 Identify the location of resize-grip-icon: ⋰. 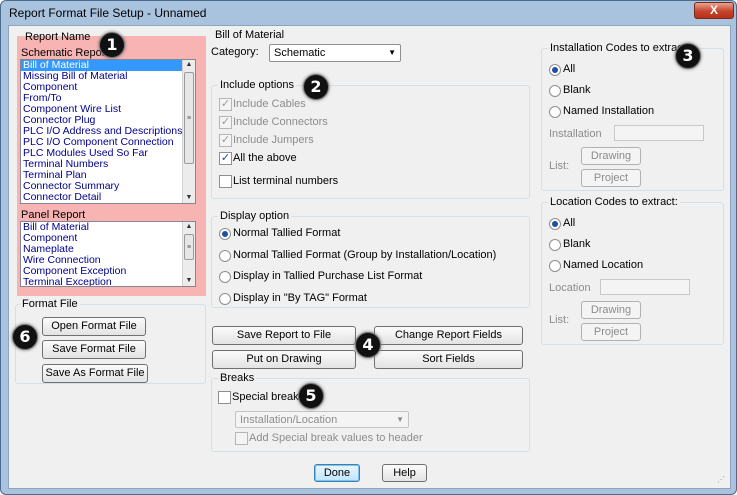
(722, 480).